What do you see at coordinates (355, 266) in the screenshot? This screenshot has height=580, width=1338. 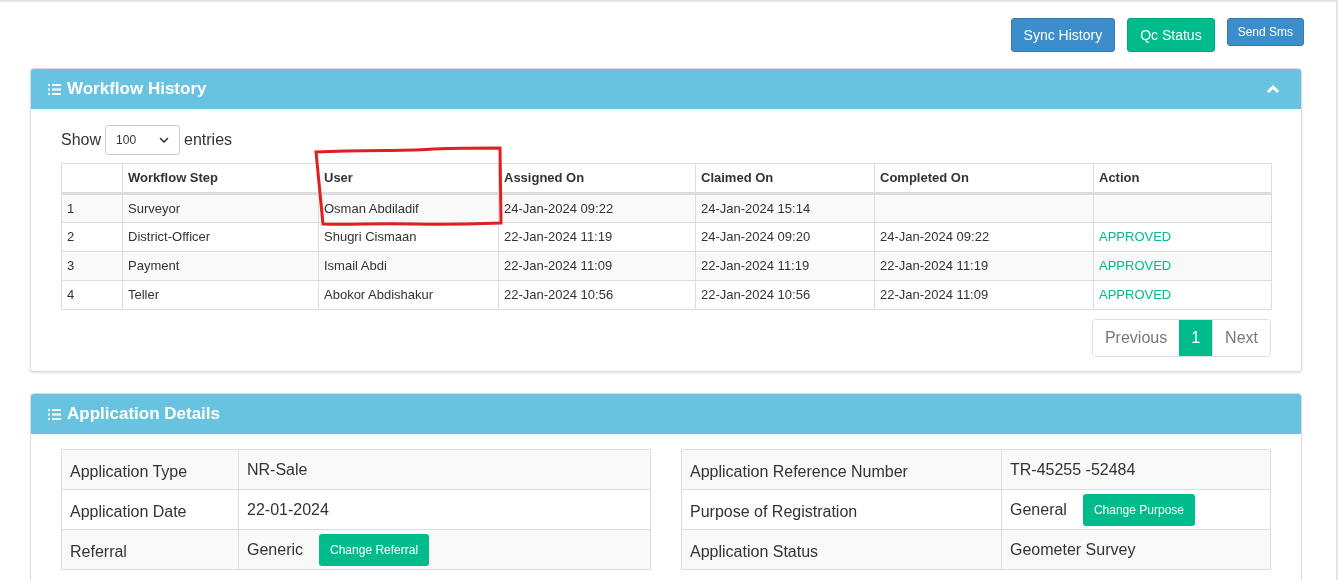 I see `table-cell: Ismail Abdi` at bounding box center [355, 266].